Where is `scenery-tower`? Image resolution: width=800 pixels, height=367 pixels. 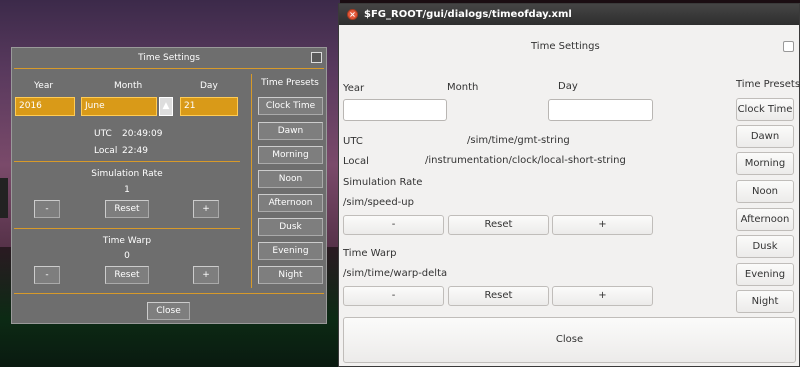
scenery-tower is located at coordinates (4, 198).